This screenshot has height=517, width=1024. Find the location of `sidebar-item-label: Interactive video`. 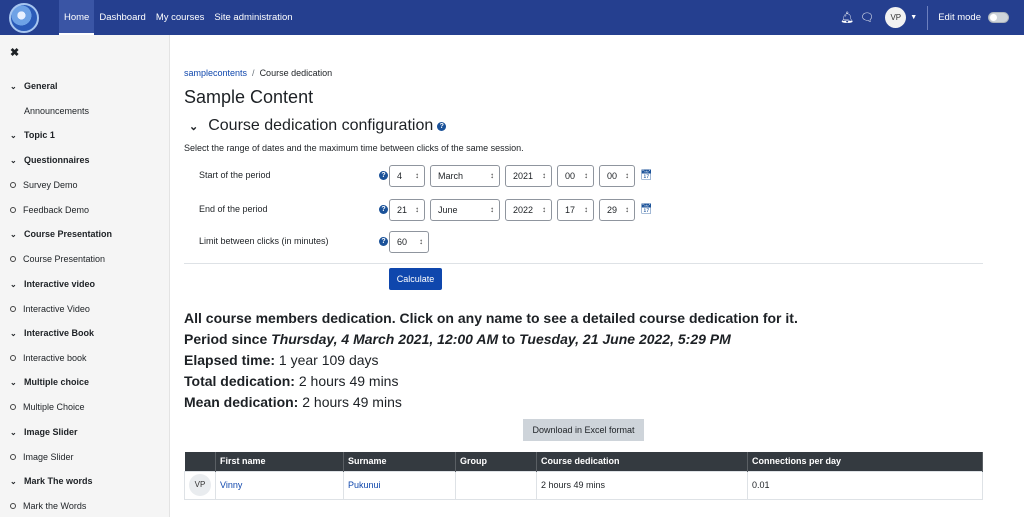

sidebar-item-label: Interactive video is located at coordinates (60, 284).